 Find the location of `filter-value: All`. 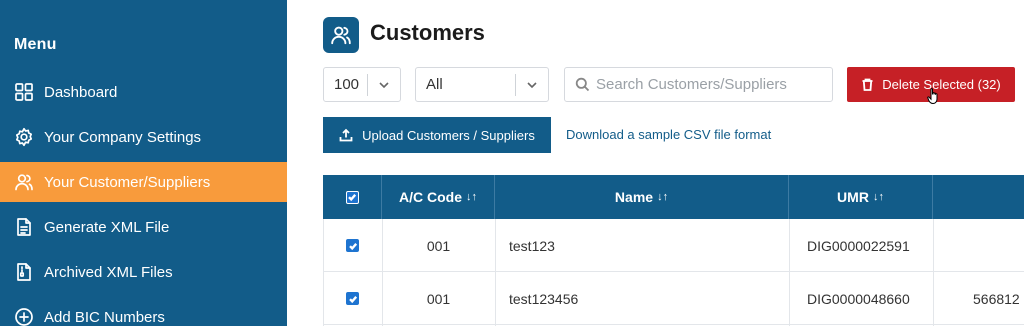

filter-value: All is located at coordinates (434, 84).